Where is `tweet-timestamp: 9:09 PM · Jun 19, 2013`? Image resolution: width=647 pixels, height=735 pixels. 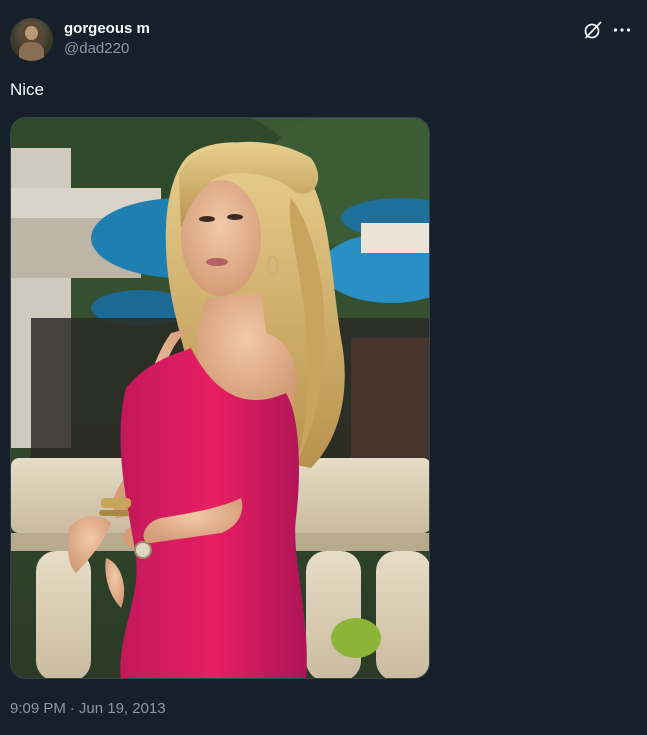
tweet-timestamp: 9:09 PM · Jun 19, 2013 is located at coordinates (88, 709).